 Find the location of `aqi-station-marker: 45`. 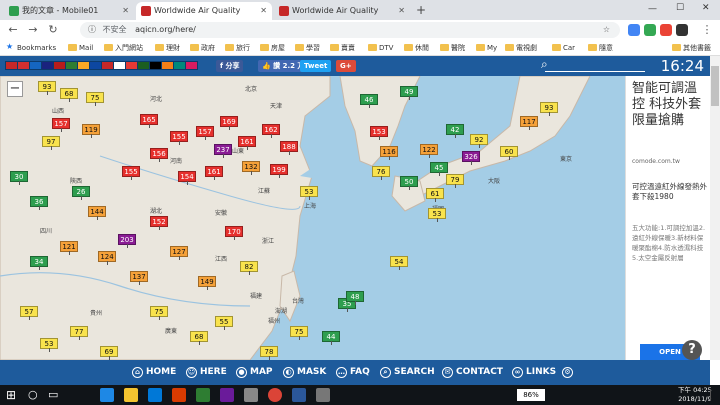

aqi-station-marker: 45 is located at coordinates (439, 169).